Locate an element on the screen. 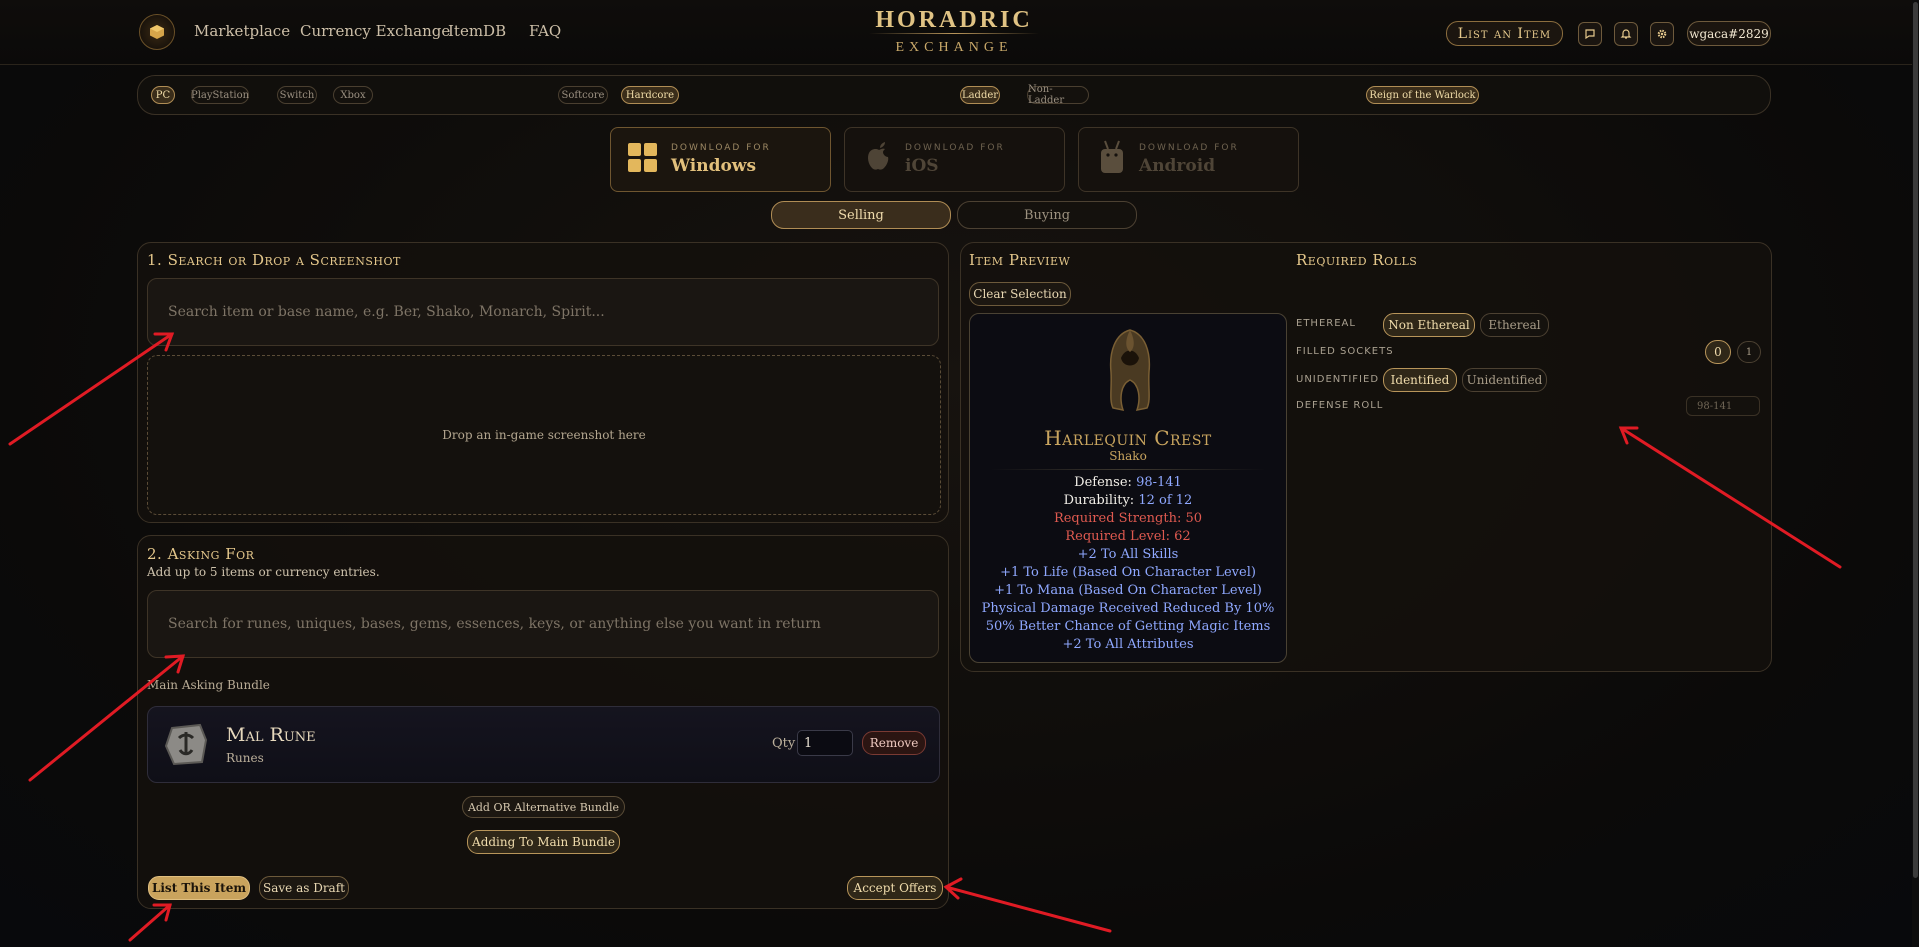 The width and height of the screenshot is (1919, 947). download-windows-button: DOWNLOAD FOR Windows is located at coordinates (720, 159).